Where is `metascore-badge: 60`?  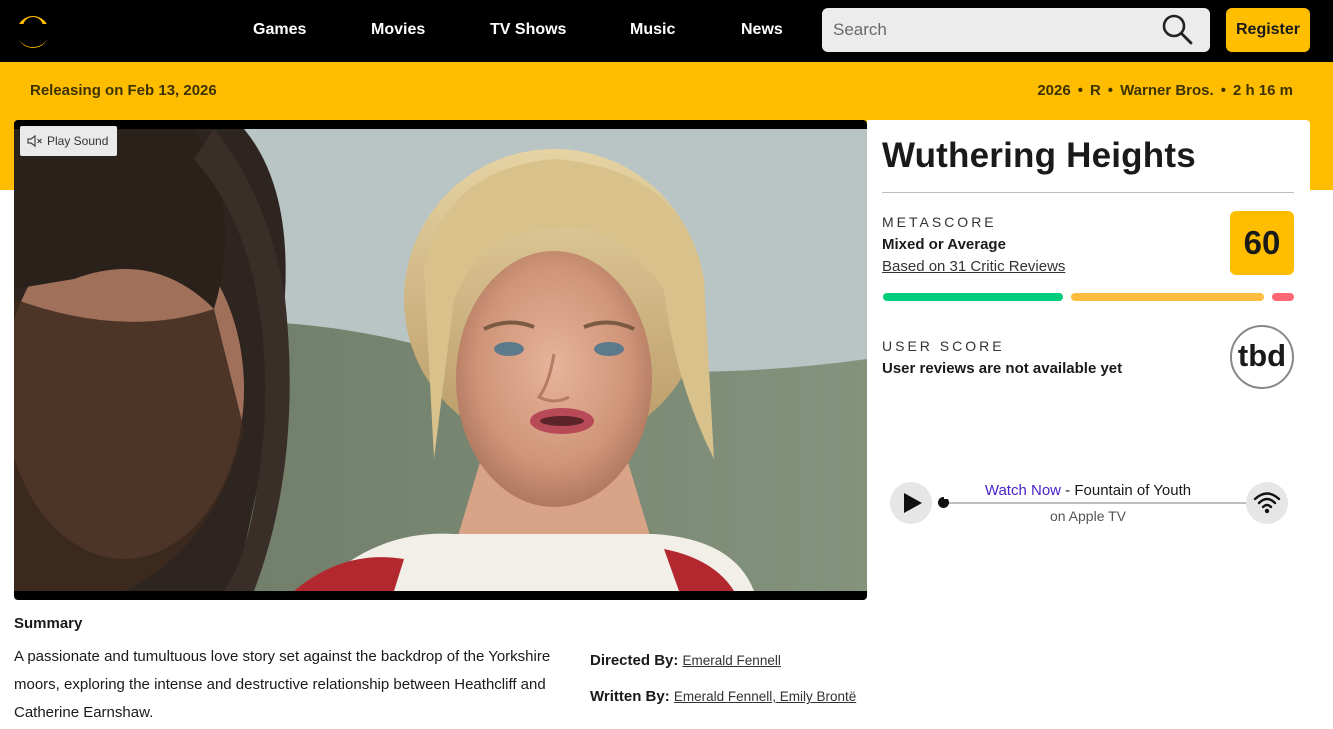
metascore-badge: 60 is located at coordinates (1262, 243).